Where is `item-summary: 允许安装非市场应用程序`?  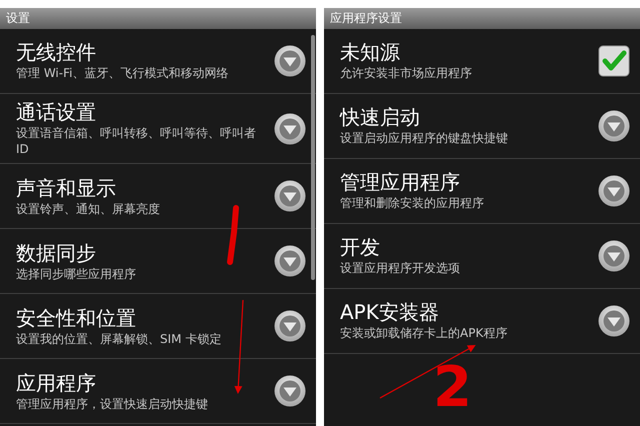
item-summary: 允许安装非市场应用程序 is located at coordinates (406, 73).